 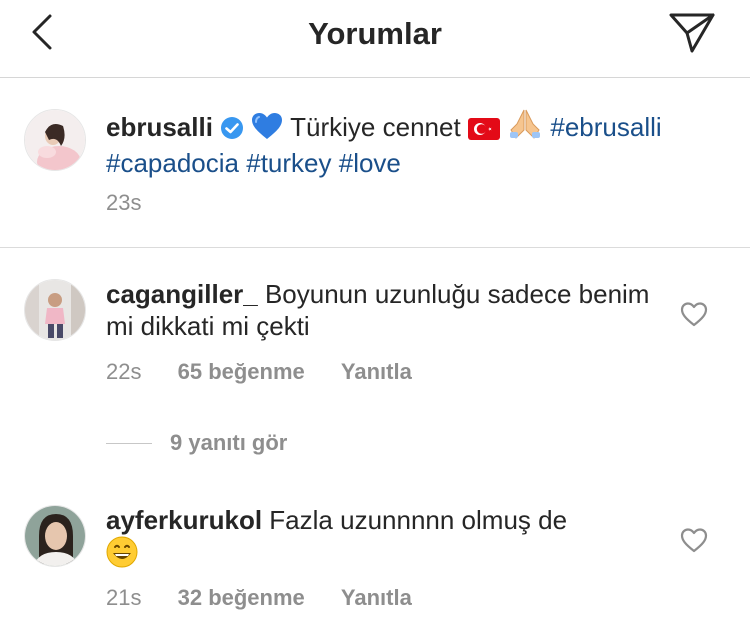 I want to click on comment-text: ayferkurukol Fazla uzunnnnn olmuş de, so click(x=386, y=539).